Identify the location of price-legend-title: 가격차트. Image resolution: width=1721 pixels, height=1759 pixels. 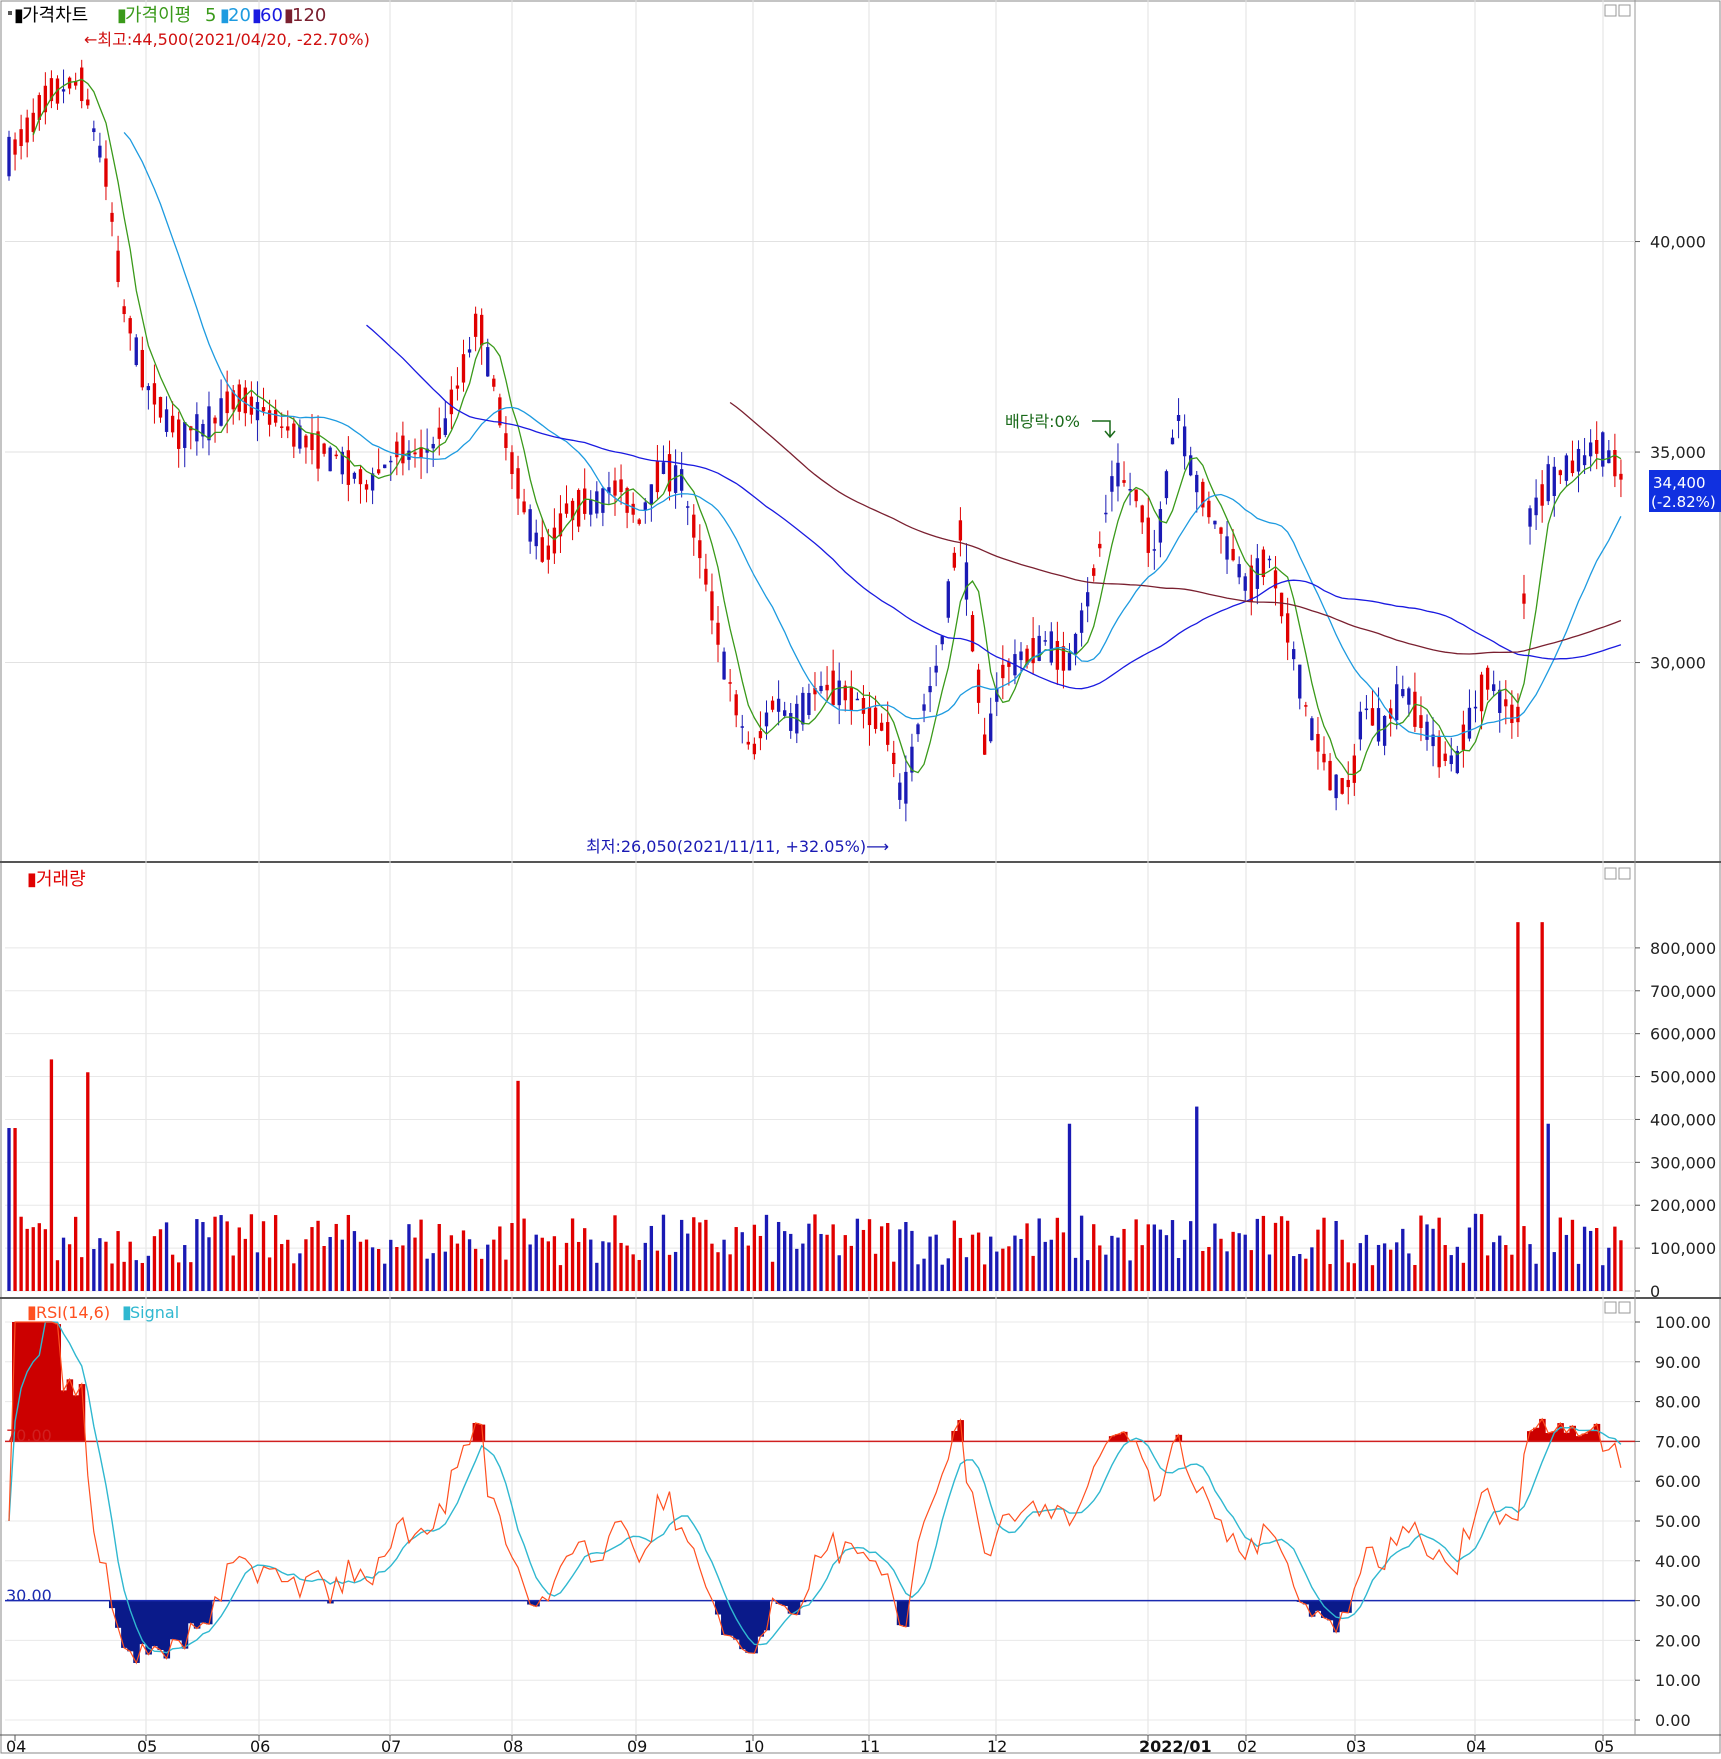
(55, 15).